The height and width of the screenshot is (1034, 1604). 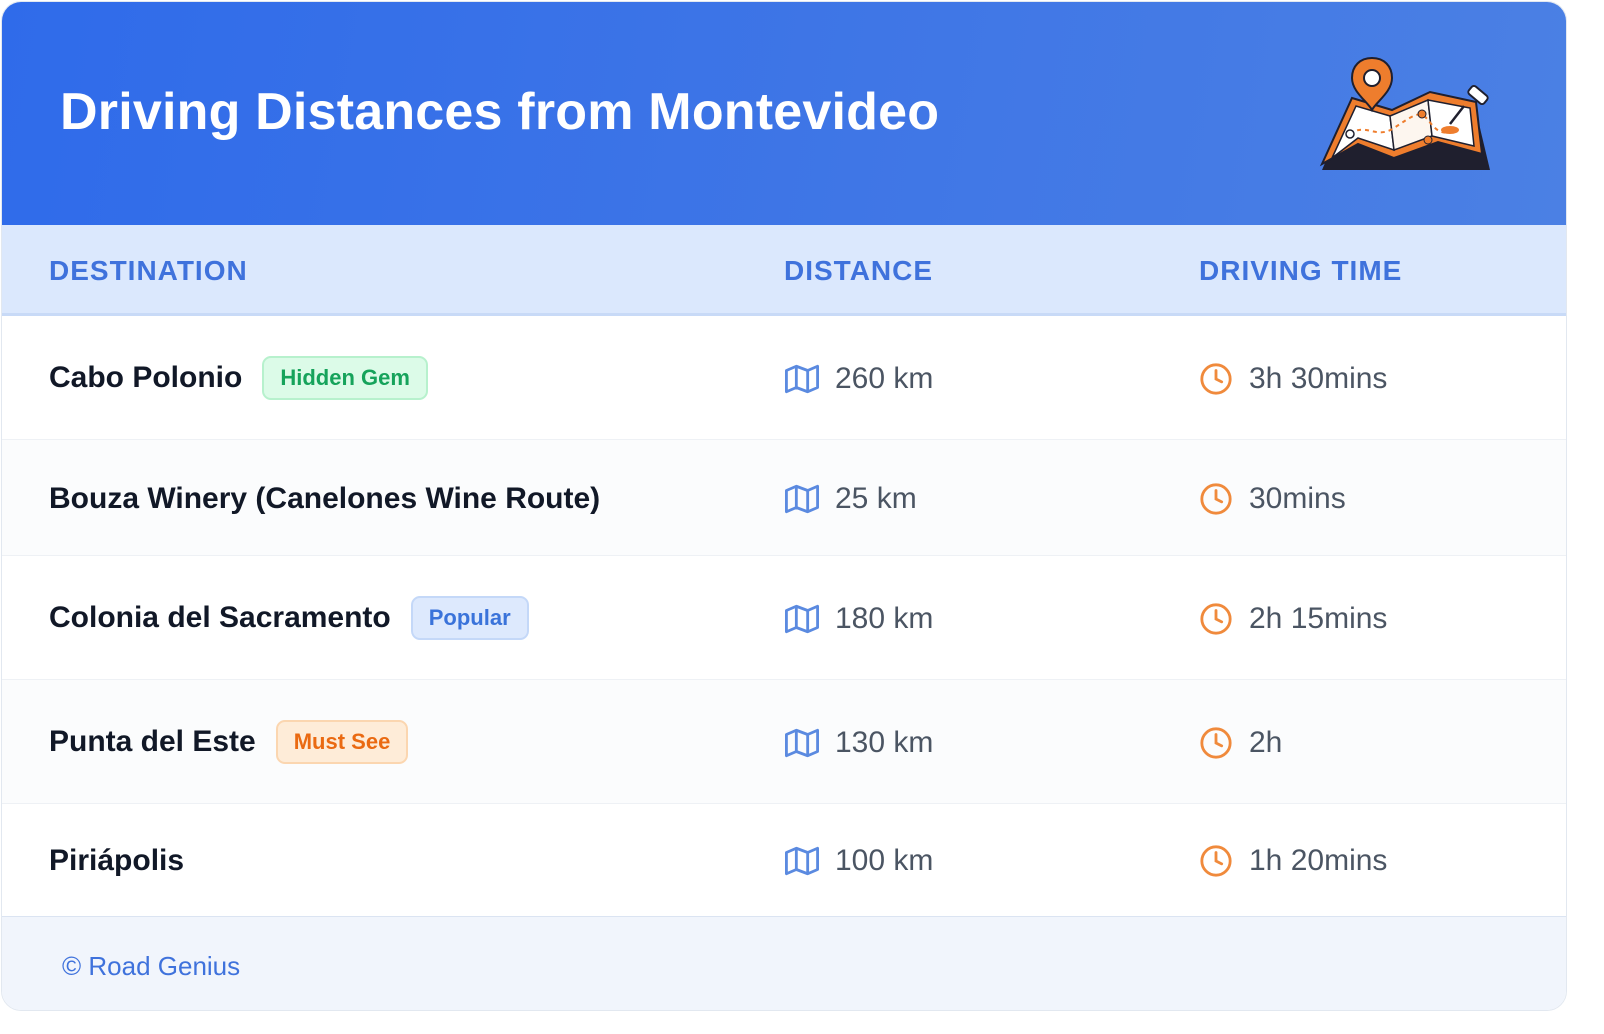 What do you see at coordinates (117, 860) in the screenshot?
I see `destination-name: Piriápolis` at bounding box center [117, 860].